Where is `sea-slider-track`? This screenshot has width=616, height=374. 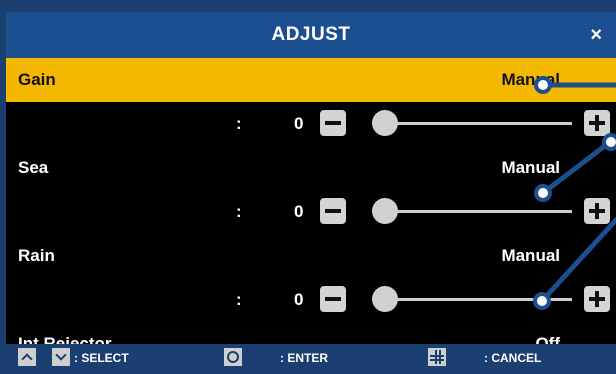 sea-slider-track is located at coordinates (474, 211).